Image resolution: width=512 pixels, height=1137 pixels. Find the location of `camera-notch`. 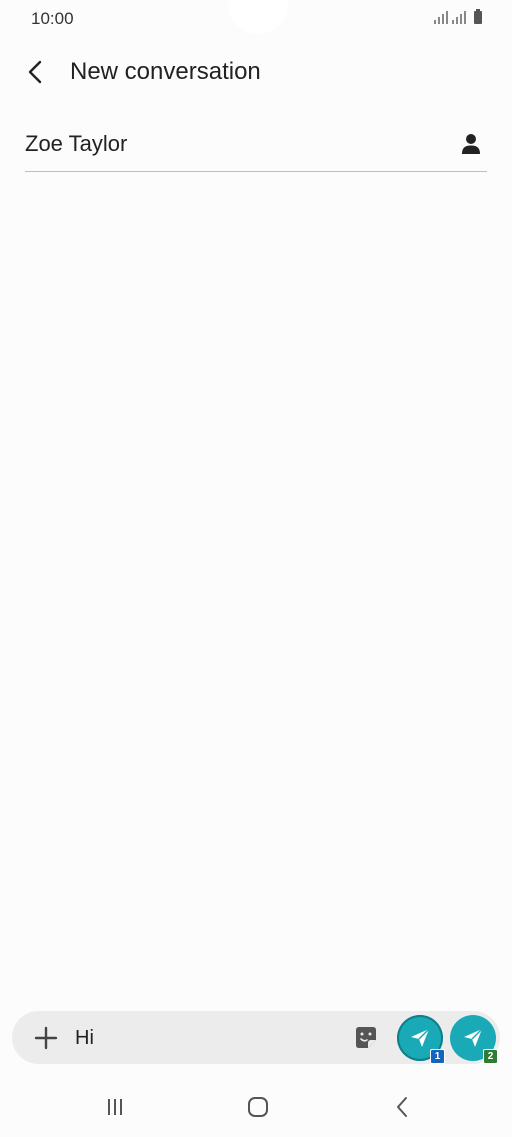

camera-notch is located at coordinates (258, 17).